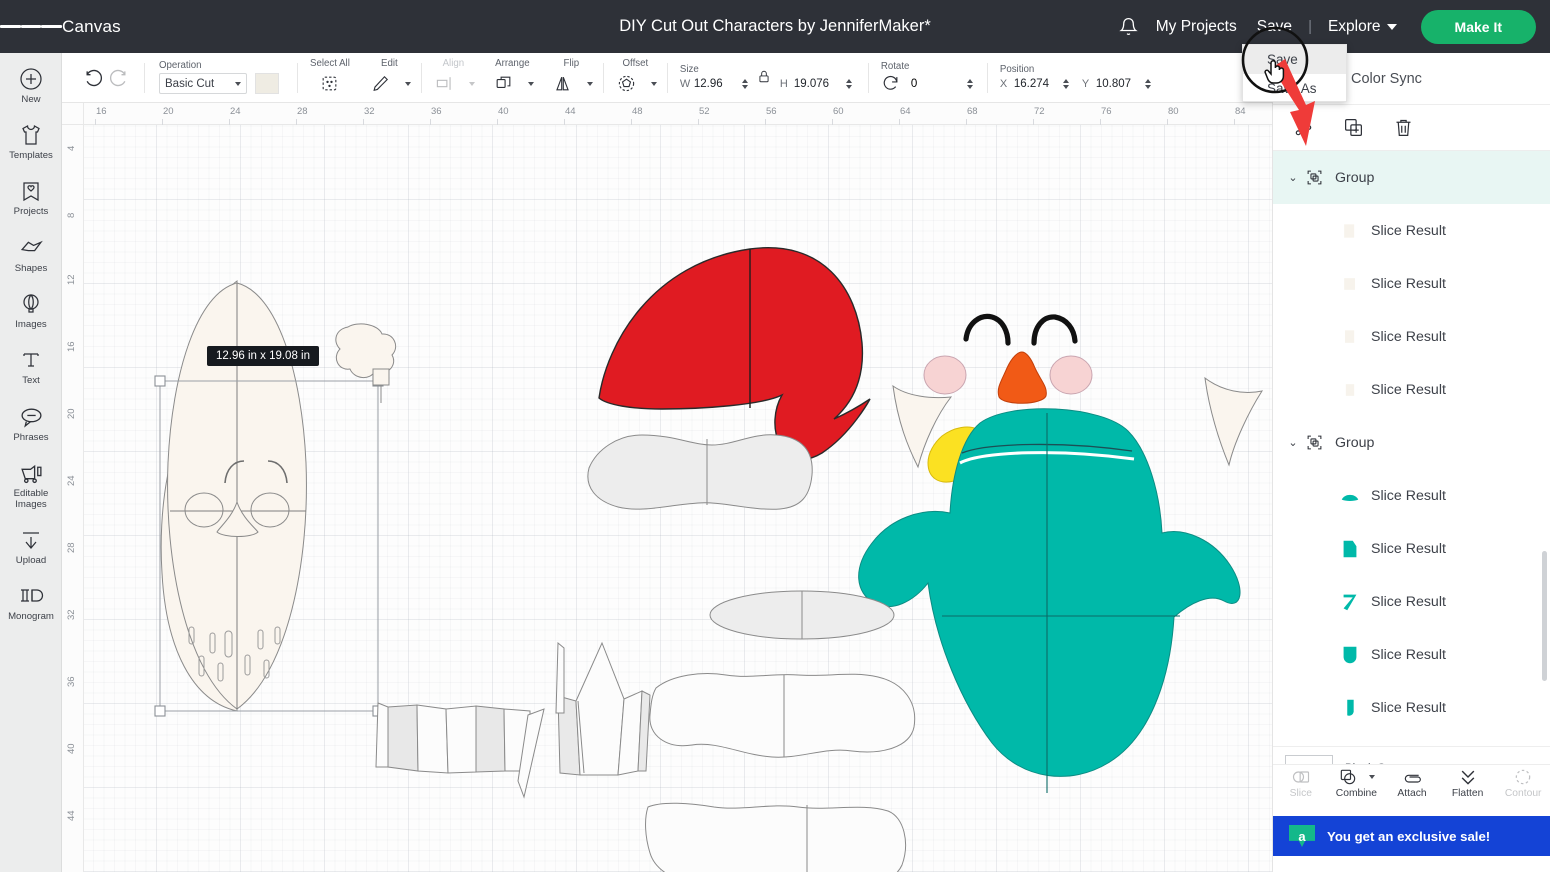  What do you see at coordinates (31, 26) in the screenshot?
I see `hamburger-icon` at bounding box center [31, 26].